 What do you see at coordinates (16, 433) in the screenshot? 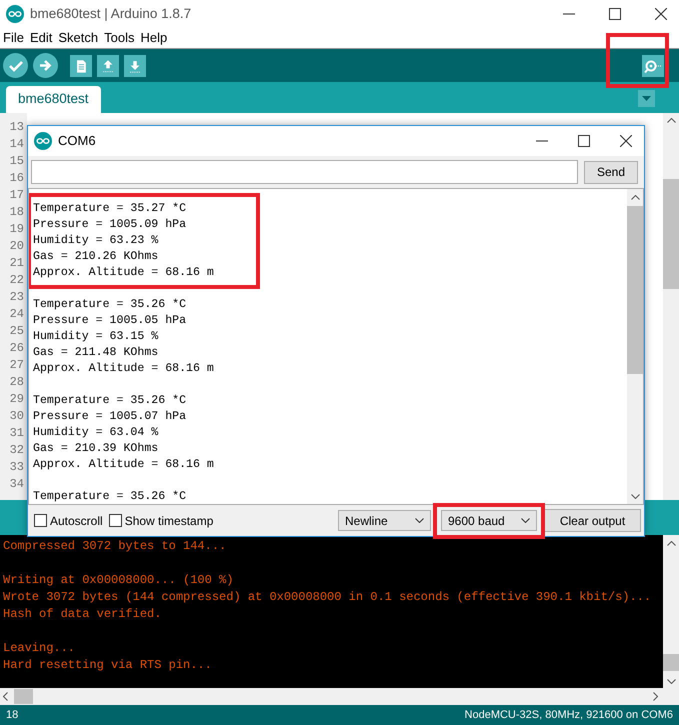
I see `line-number: 31` at bounding box center [16, 433].